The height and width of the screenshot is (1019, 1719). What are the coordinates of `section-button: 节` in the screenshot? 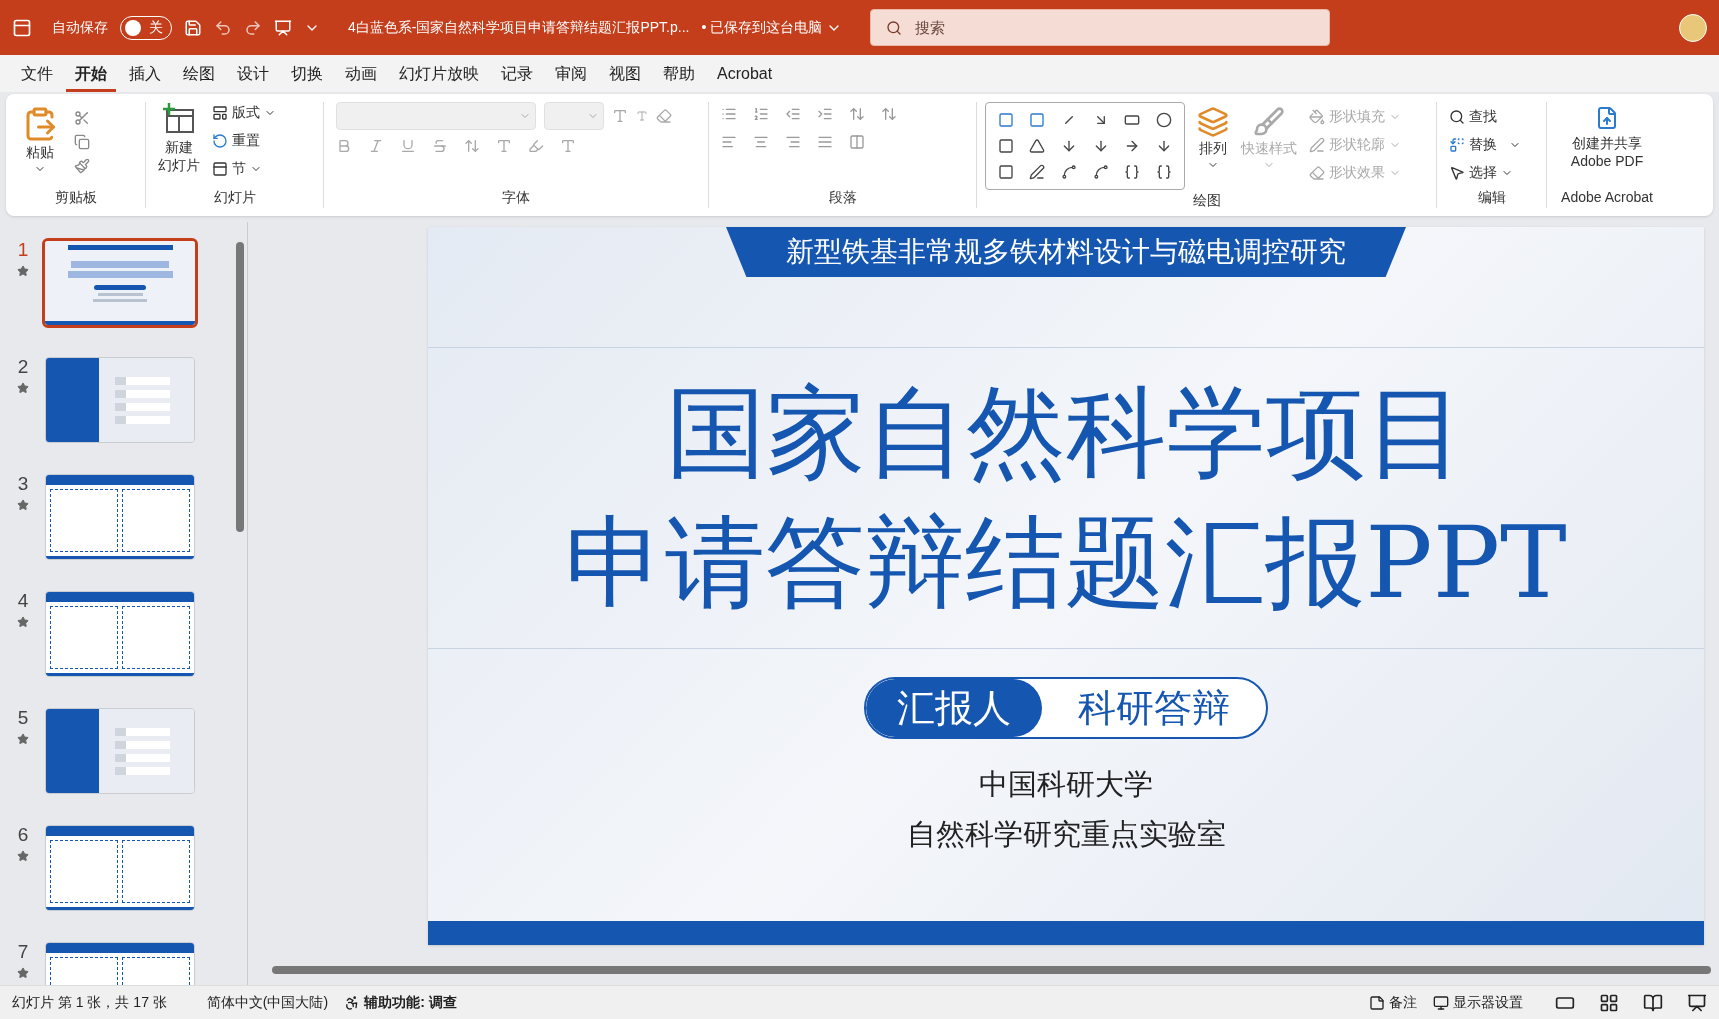 It's located at (244, 168).